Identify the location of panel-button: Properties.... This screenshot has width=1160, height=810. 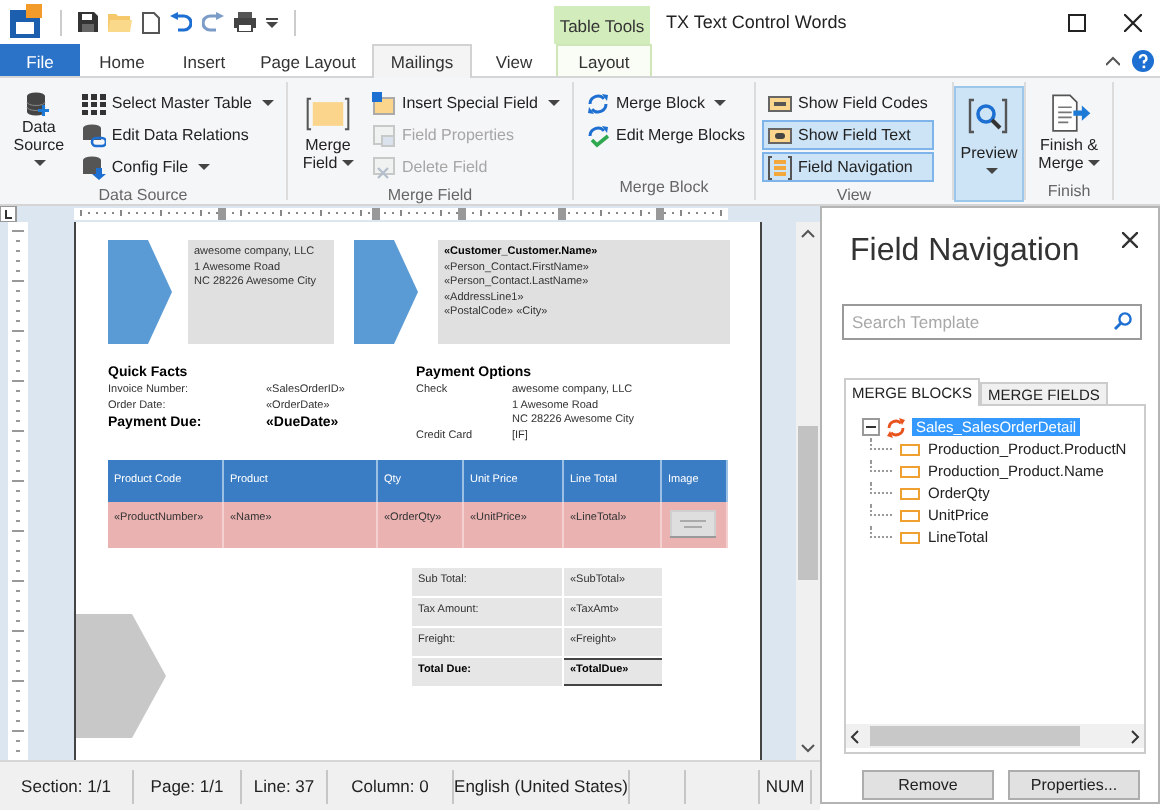
(1074, 785).